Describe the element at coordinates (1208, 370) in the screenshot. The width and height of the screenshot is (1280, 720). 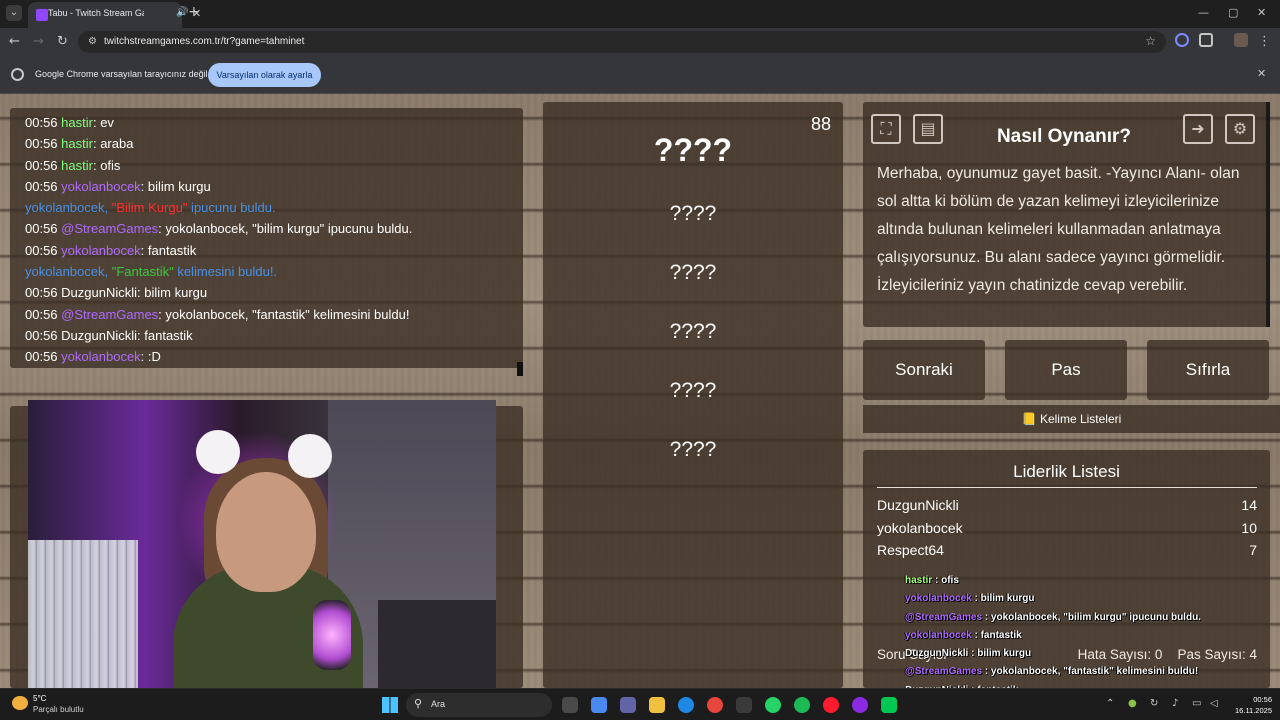
I see `reset-button: Sıfırla` at that location.